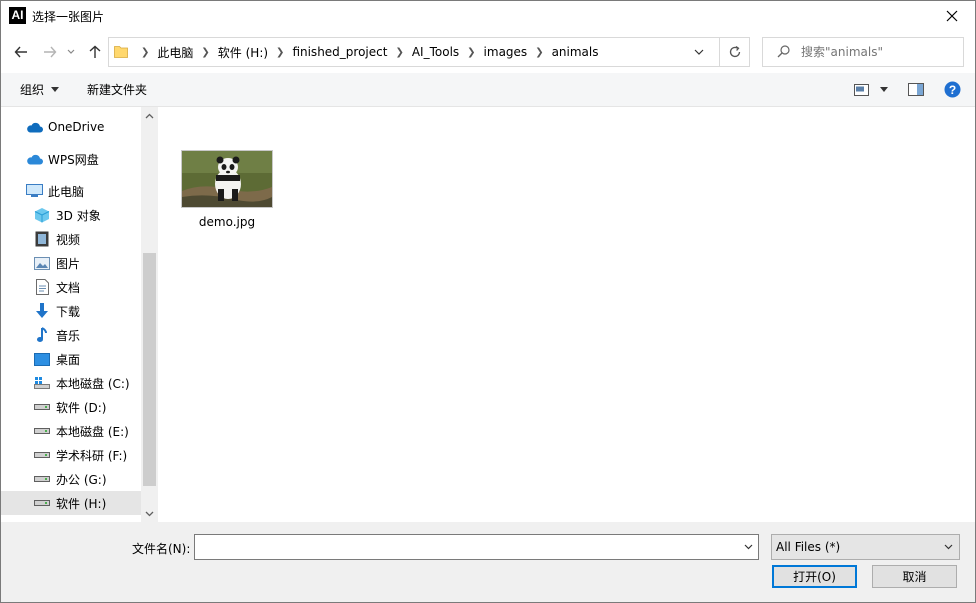  I want to click on panda-thumbnail, so click(227, 179).